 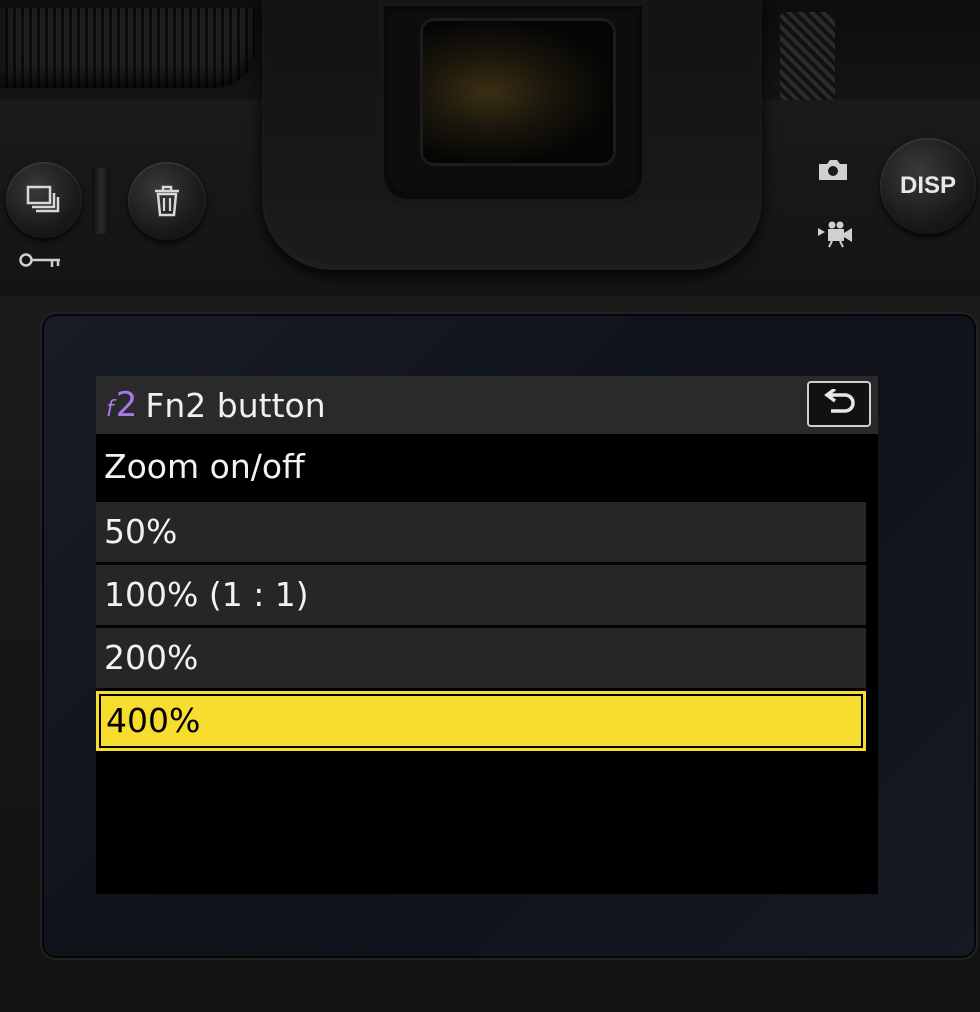 What do you see at coordinates (839, 401) in the screenshot?
I see `return-arrow-icon` at bounding box center [839, 401].